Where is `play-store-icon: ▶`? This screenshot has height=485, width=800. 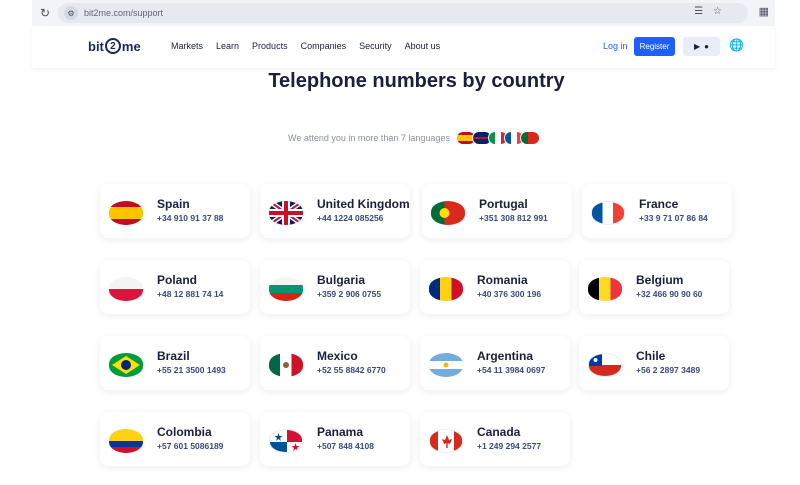
play-store-icon: ▶ is located at coordinates (697, 46).